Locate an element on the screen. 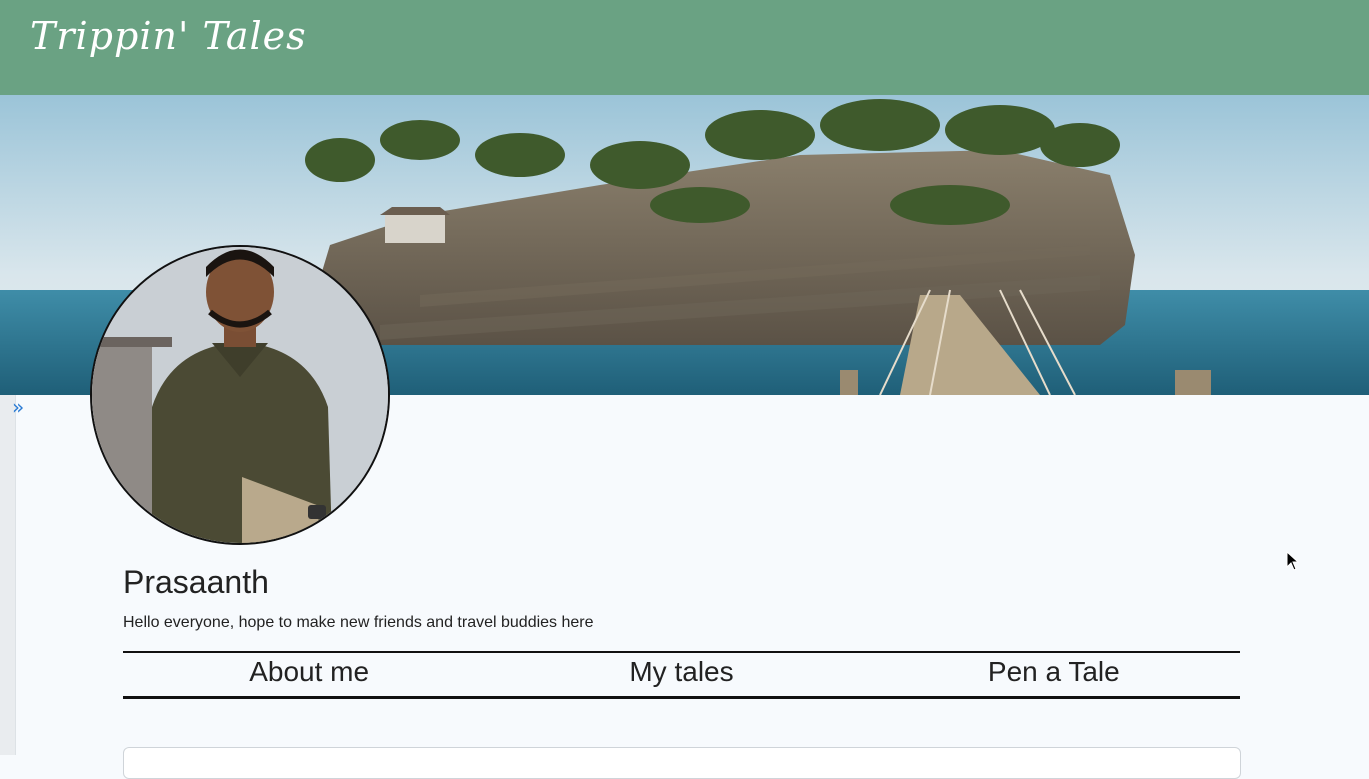  avatar-photo is located at coordinates (240, 395).